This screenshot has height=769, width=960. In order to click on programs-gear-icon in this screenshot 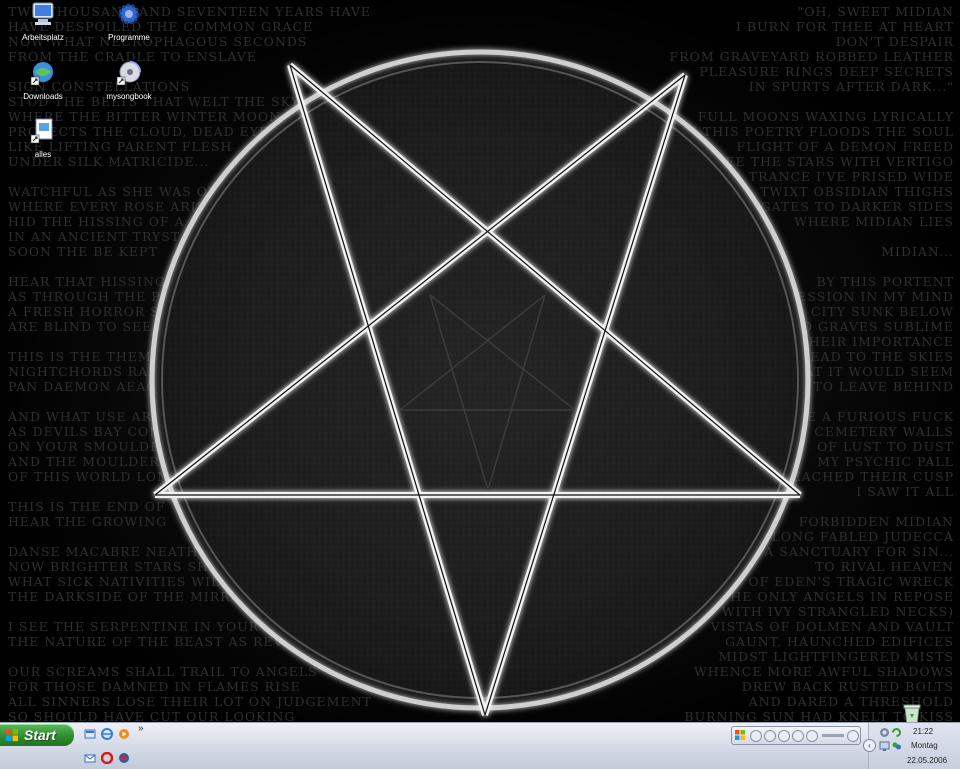, I will do `click(129, 14)`.